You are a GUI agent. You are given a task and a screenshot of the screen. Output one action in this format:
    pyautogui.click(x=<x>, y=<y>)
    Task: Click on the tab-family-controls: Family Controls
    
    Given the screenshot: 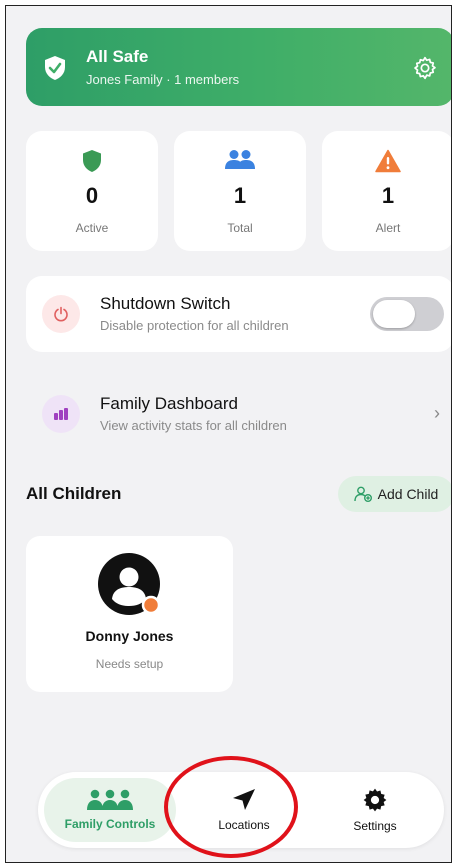 What is the action you would take?
    pyautogui.click(x=110, y=810)
    